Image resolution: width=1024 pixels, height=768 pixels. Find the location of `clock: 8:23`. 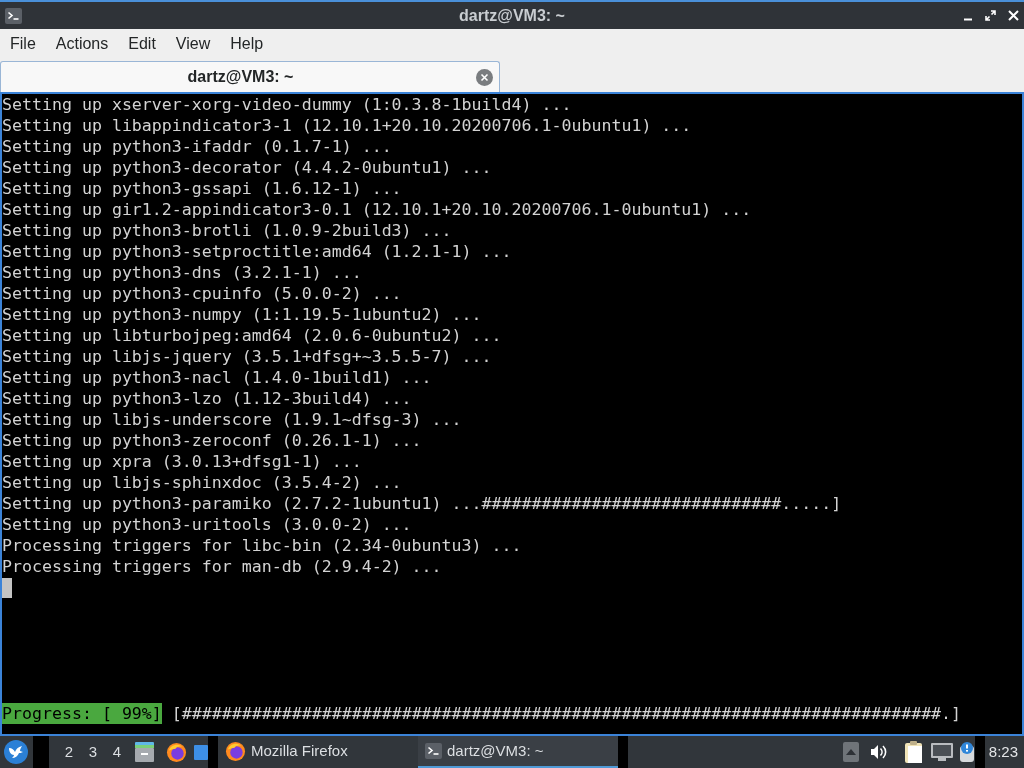

clock: 8:23 is located at coordinates (1003, 751).